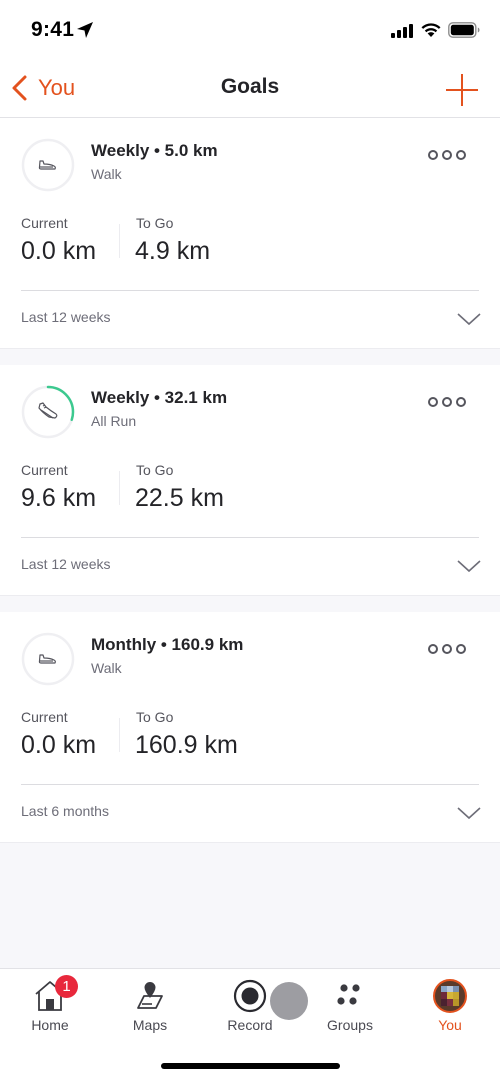 This screenshot has width=500, height=1080. I want to click on plus-icon, so click(462, 90).